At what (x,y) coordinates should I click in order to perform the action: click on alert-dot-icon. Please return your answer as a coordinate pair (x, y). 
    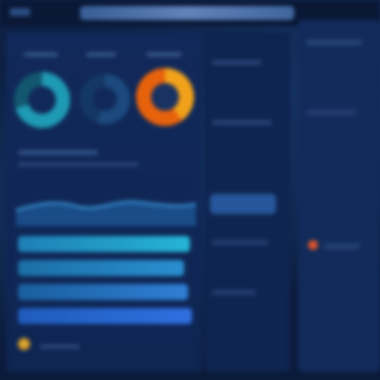
    Looking at the image, I should click on (313, 245).